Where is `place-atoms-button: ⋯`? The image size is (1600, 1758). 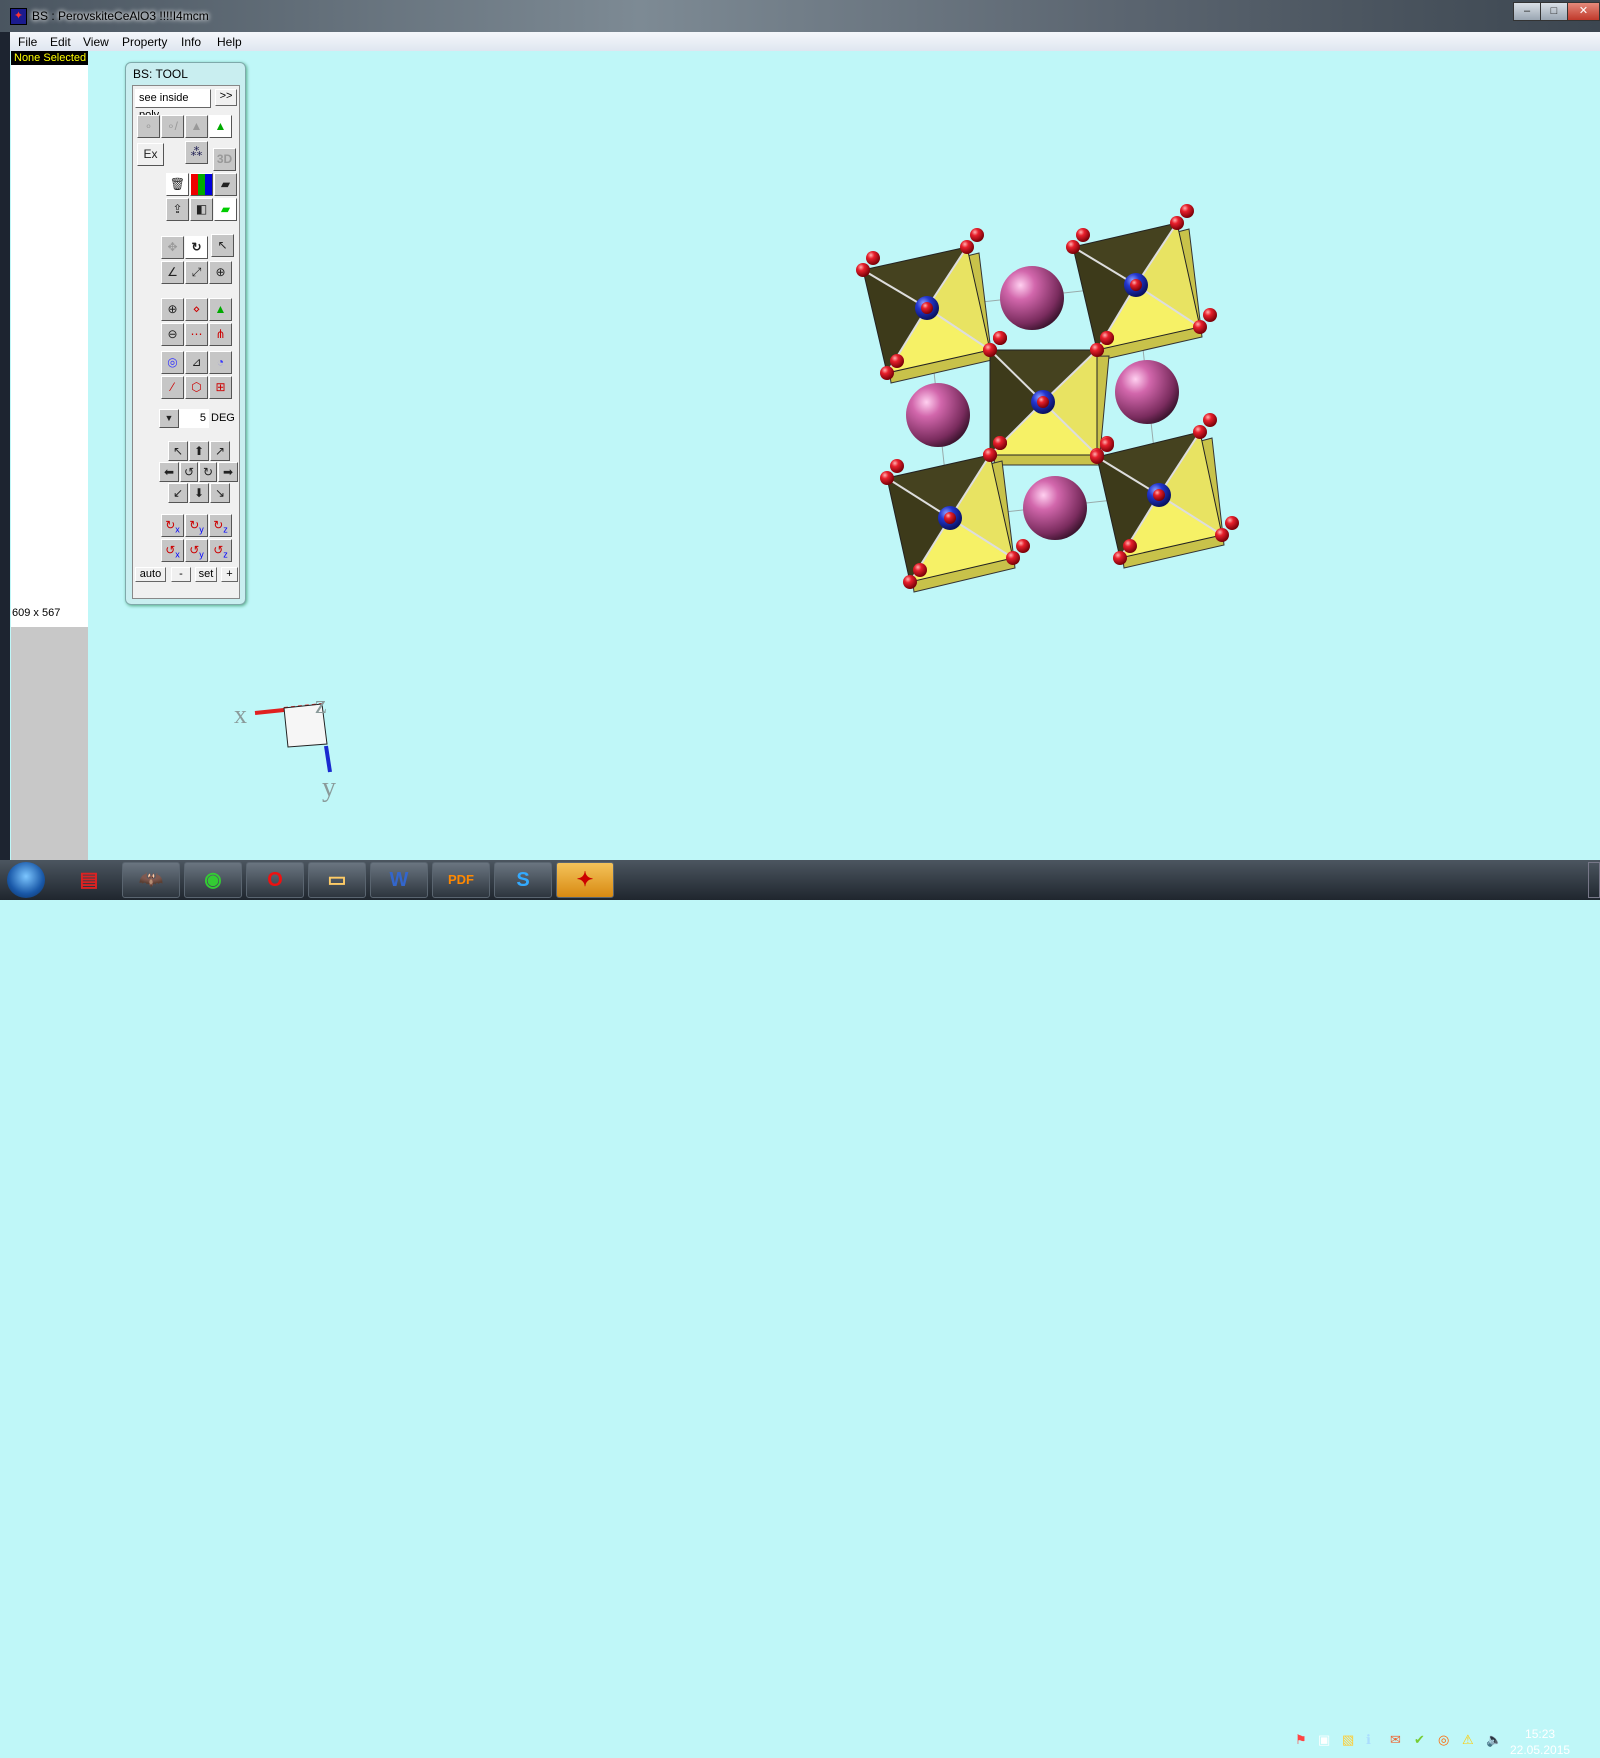 place-atoms-button: ⋯ is located at coordinates (196, 334).